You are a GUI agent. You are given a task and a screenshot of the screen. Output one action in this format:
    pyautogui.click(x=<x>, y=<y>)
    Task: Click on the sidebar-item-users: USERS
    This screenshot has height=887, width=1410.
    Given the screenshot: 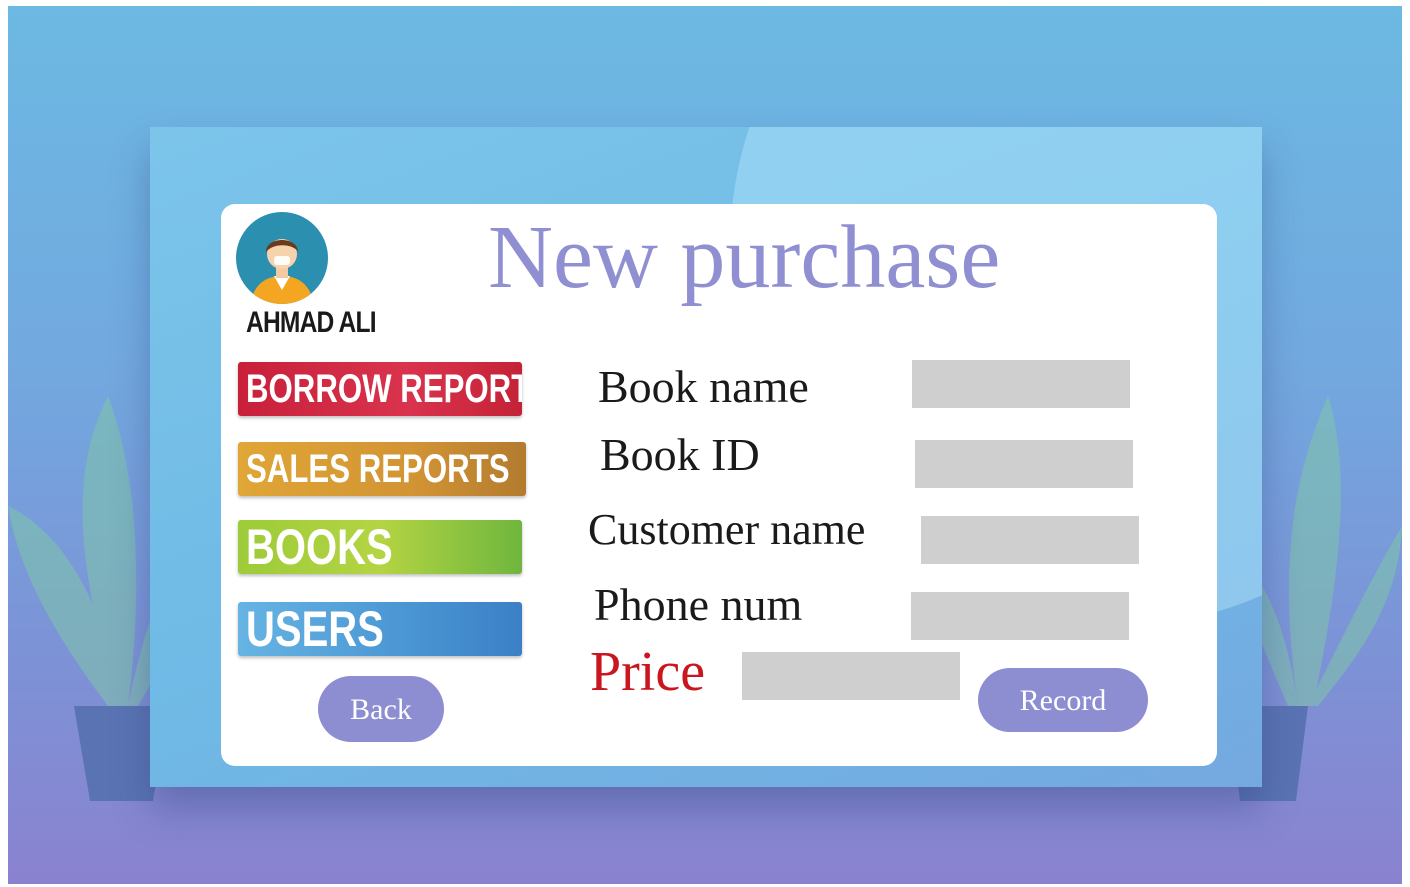 What is the action you would take?
    pyautogui.click(x=380, y=629)
    